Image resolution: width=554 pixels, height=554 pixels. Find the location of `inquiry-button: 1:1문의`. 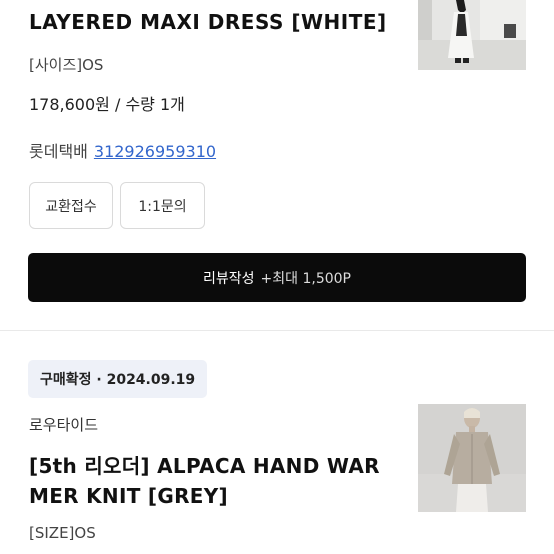

inquiry-button: 1:1문의 is located at coordinates (162, 205).